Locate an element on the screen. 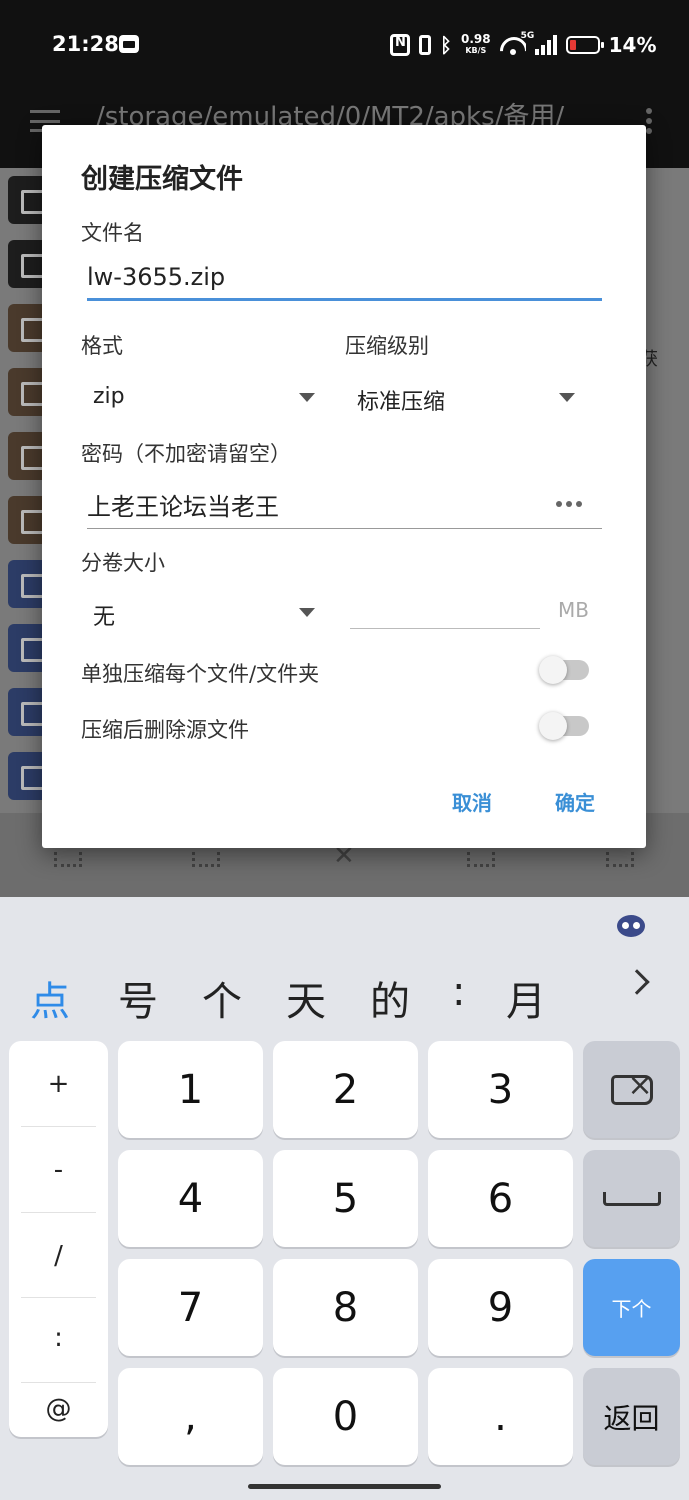 The width and height of the screenshot is (689, 1500). key-5: 5 is located at coordinates (345, 1198).